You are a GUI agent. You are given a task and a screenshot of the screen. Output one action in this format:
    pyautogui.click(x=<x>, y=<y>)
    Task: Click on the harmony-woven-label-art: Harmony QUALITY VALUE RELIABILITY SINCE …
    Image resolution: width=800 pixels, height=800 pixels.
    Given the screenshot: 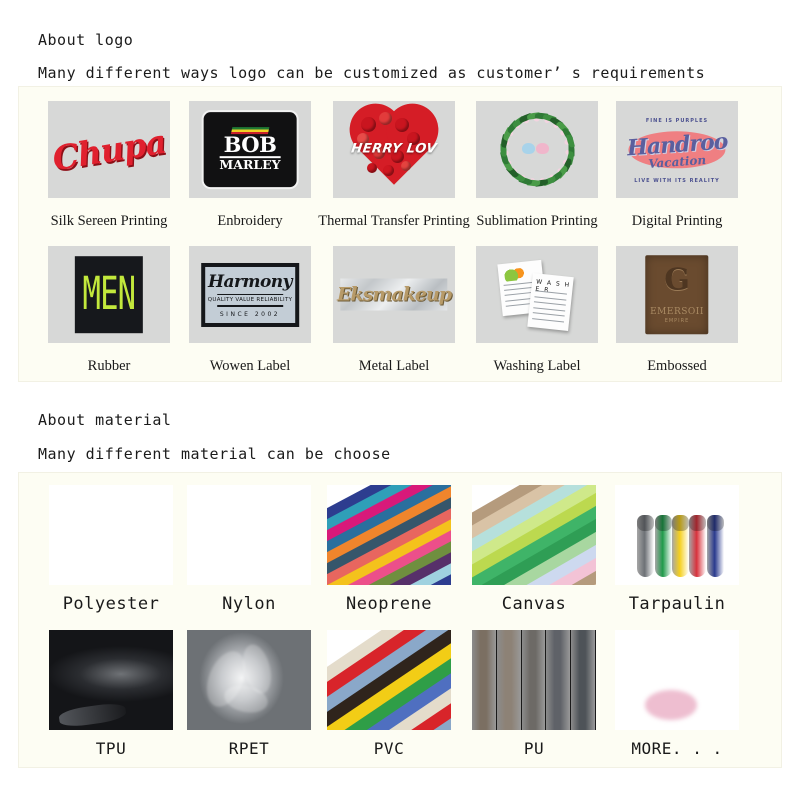 What is the action you would take?
    pyautogui.click(x=250, y=294)
    